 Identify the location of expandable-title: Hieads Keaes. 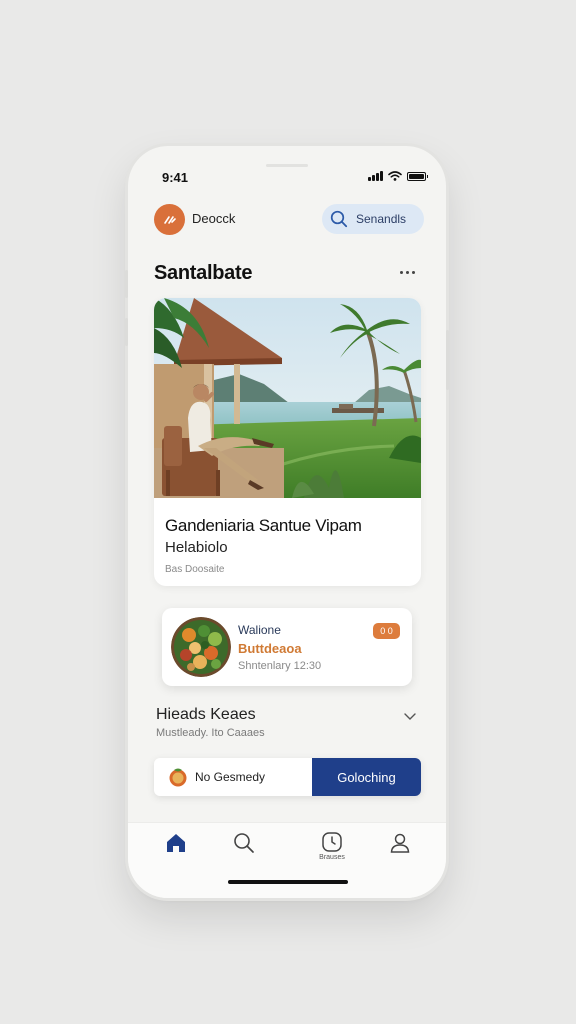
(206, 714).